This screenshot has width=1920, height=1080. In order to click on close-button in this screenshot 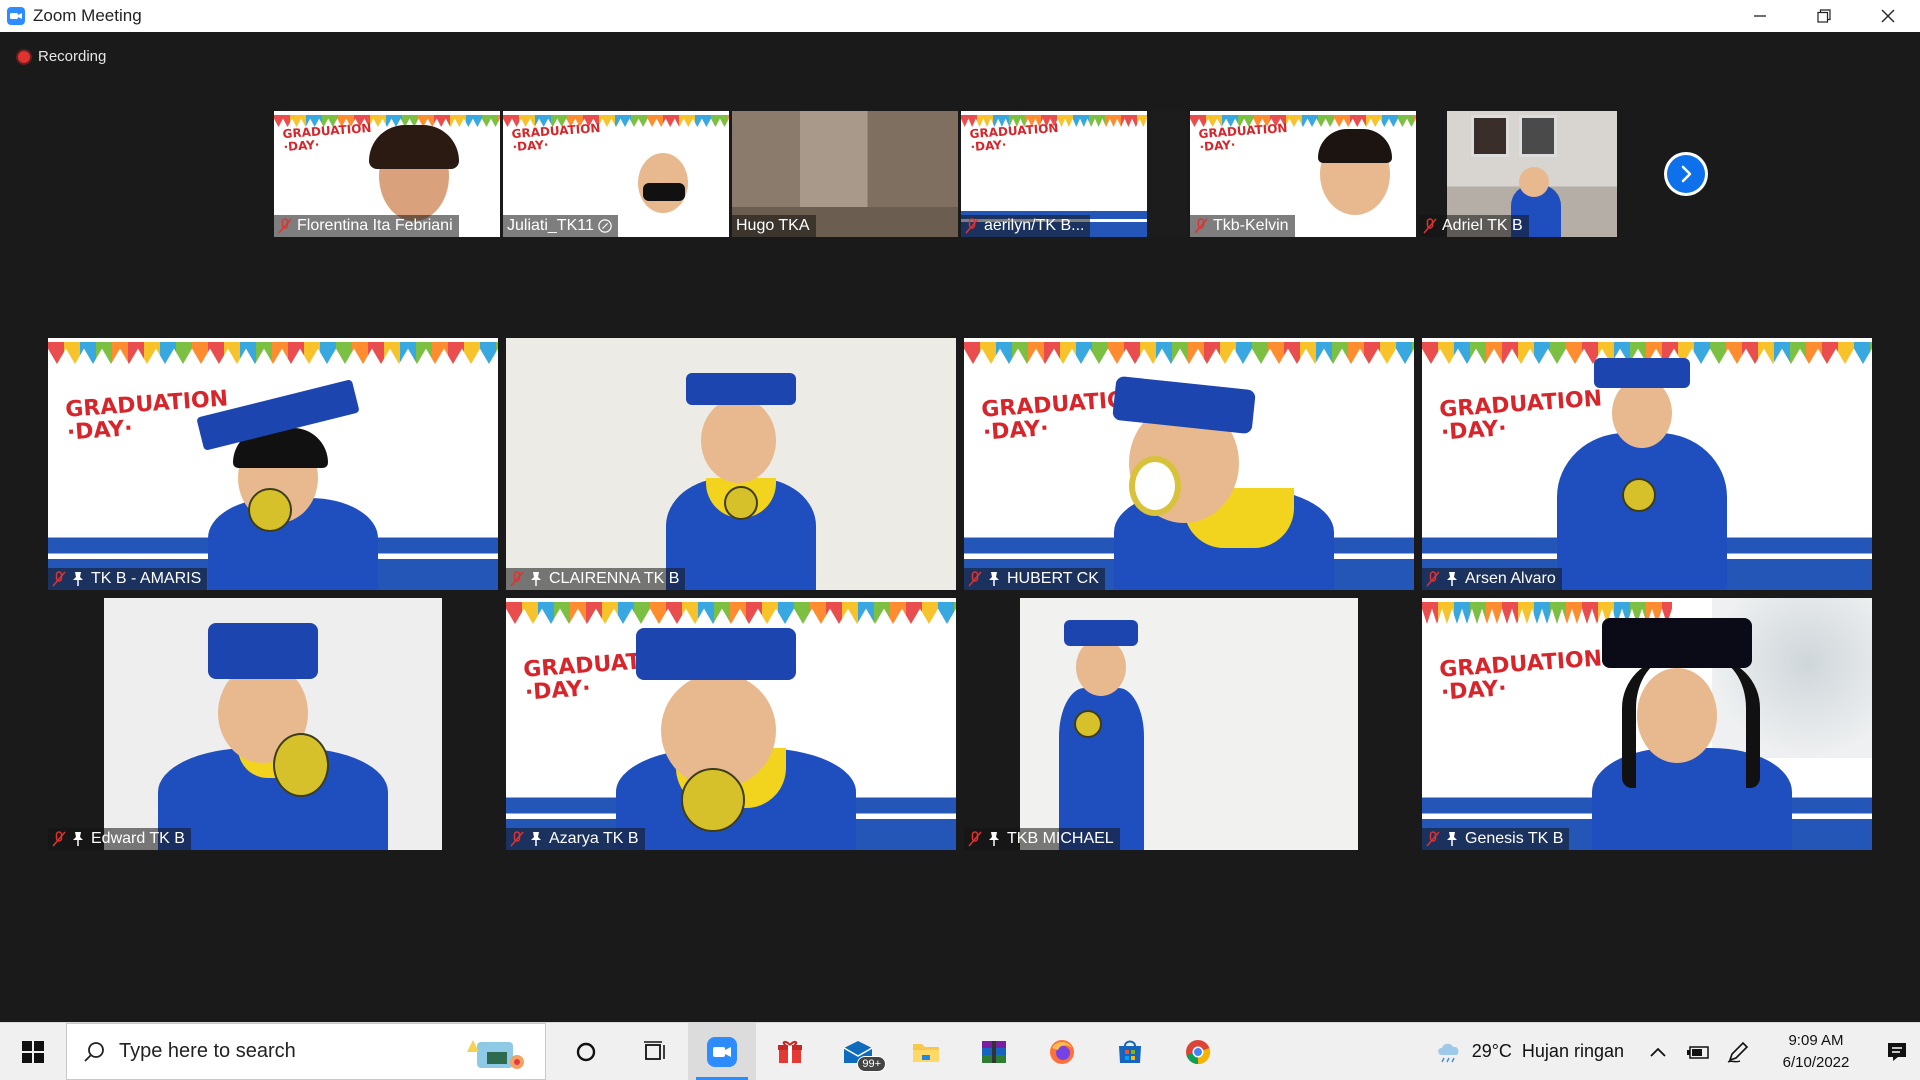, I will do `click(1888, 16)`.